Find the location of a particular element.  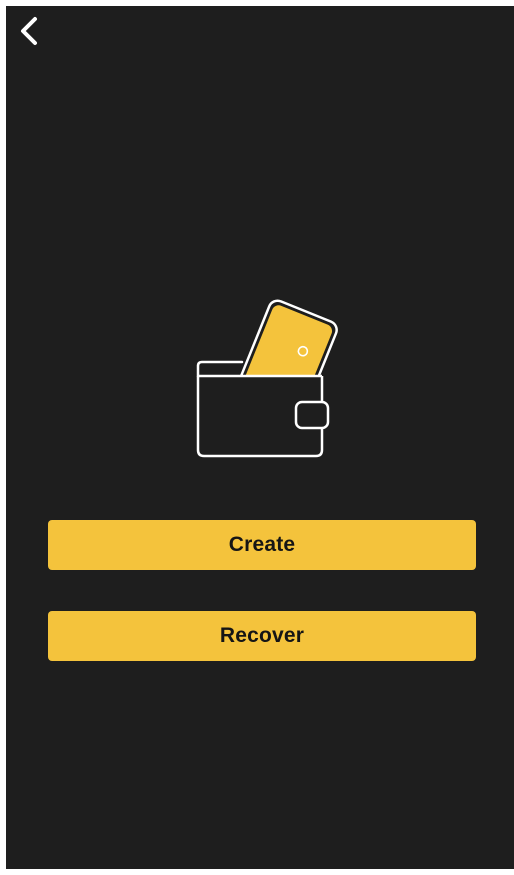

create-button: Create is located at coordinates (262, 545).